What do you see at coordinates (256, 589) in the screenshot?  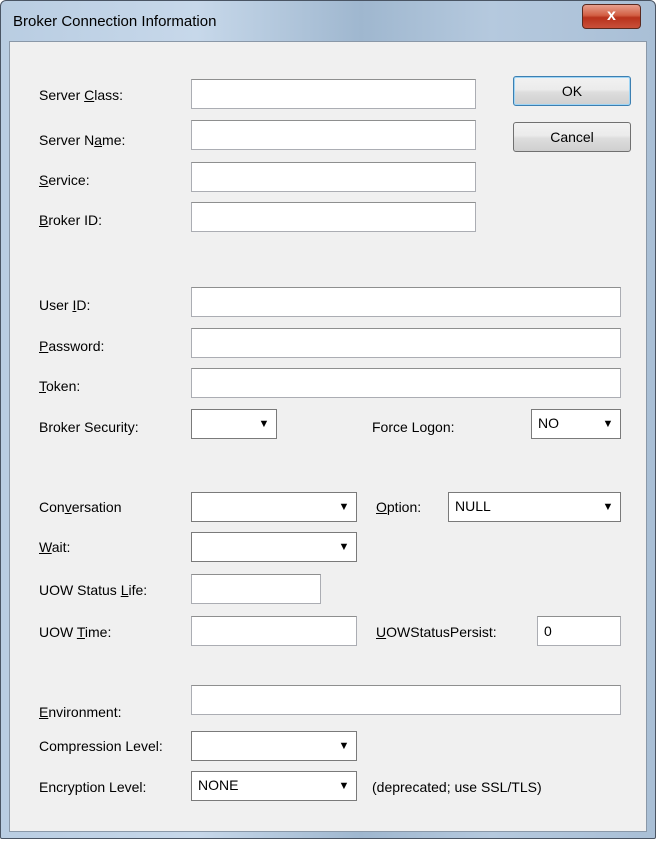 I see `uow-status-life-input` at bounding box center [256, 589].